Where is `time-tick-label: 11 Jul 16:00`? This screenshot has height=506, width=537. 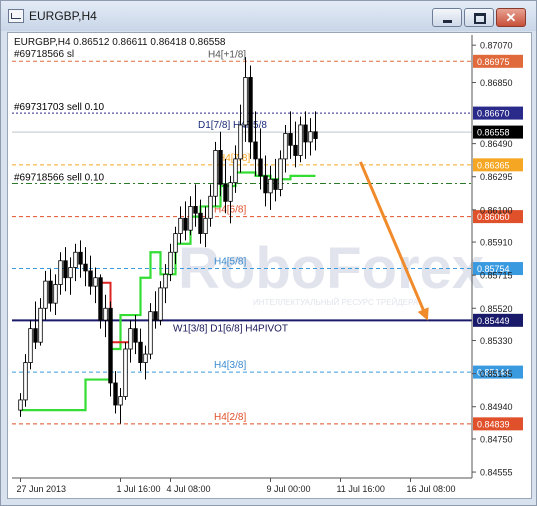
time-tick-label: 11 Jul 16:00 is located at coordinates (361, 489).